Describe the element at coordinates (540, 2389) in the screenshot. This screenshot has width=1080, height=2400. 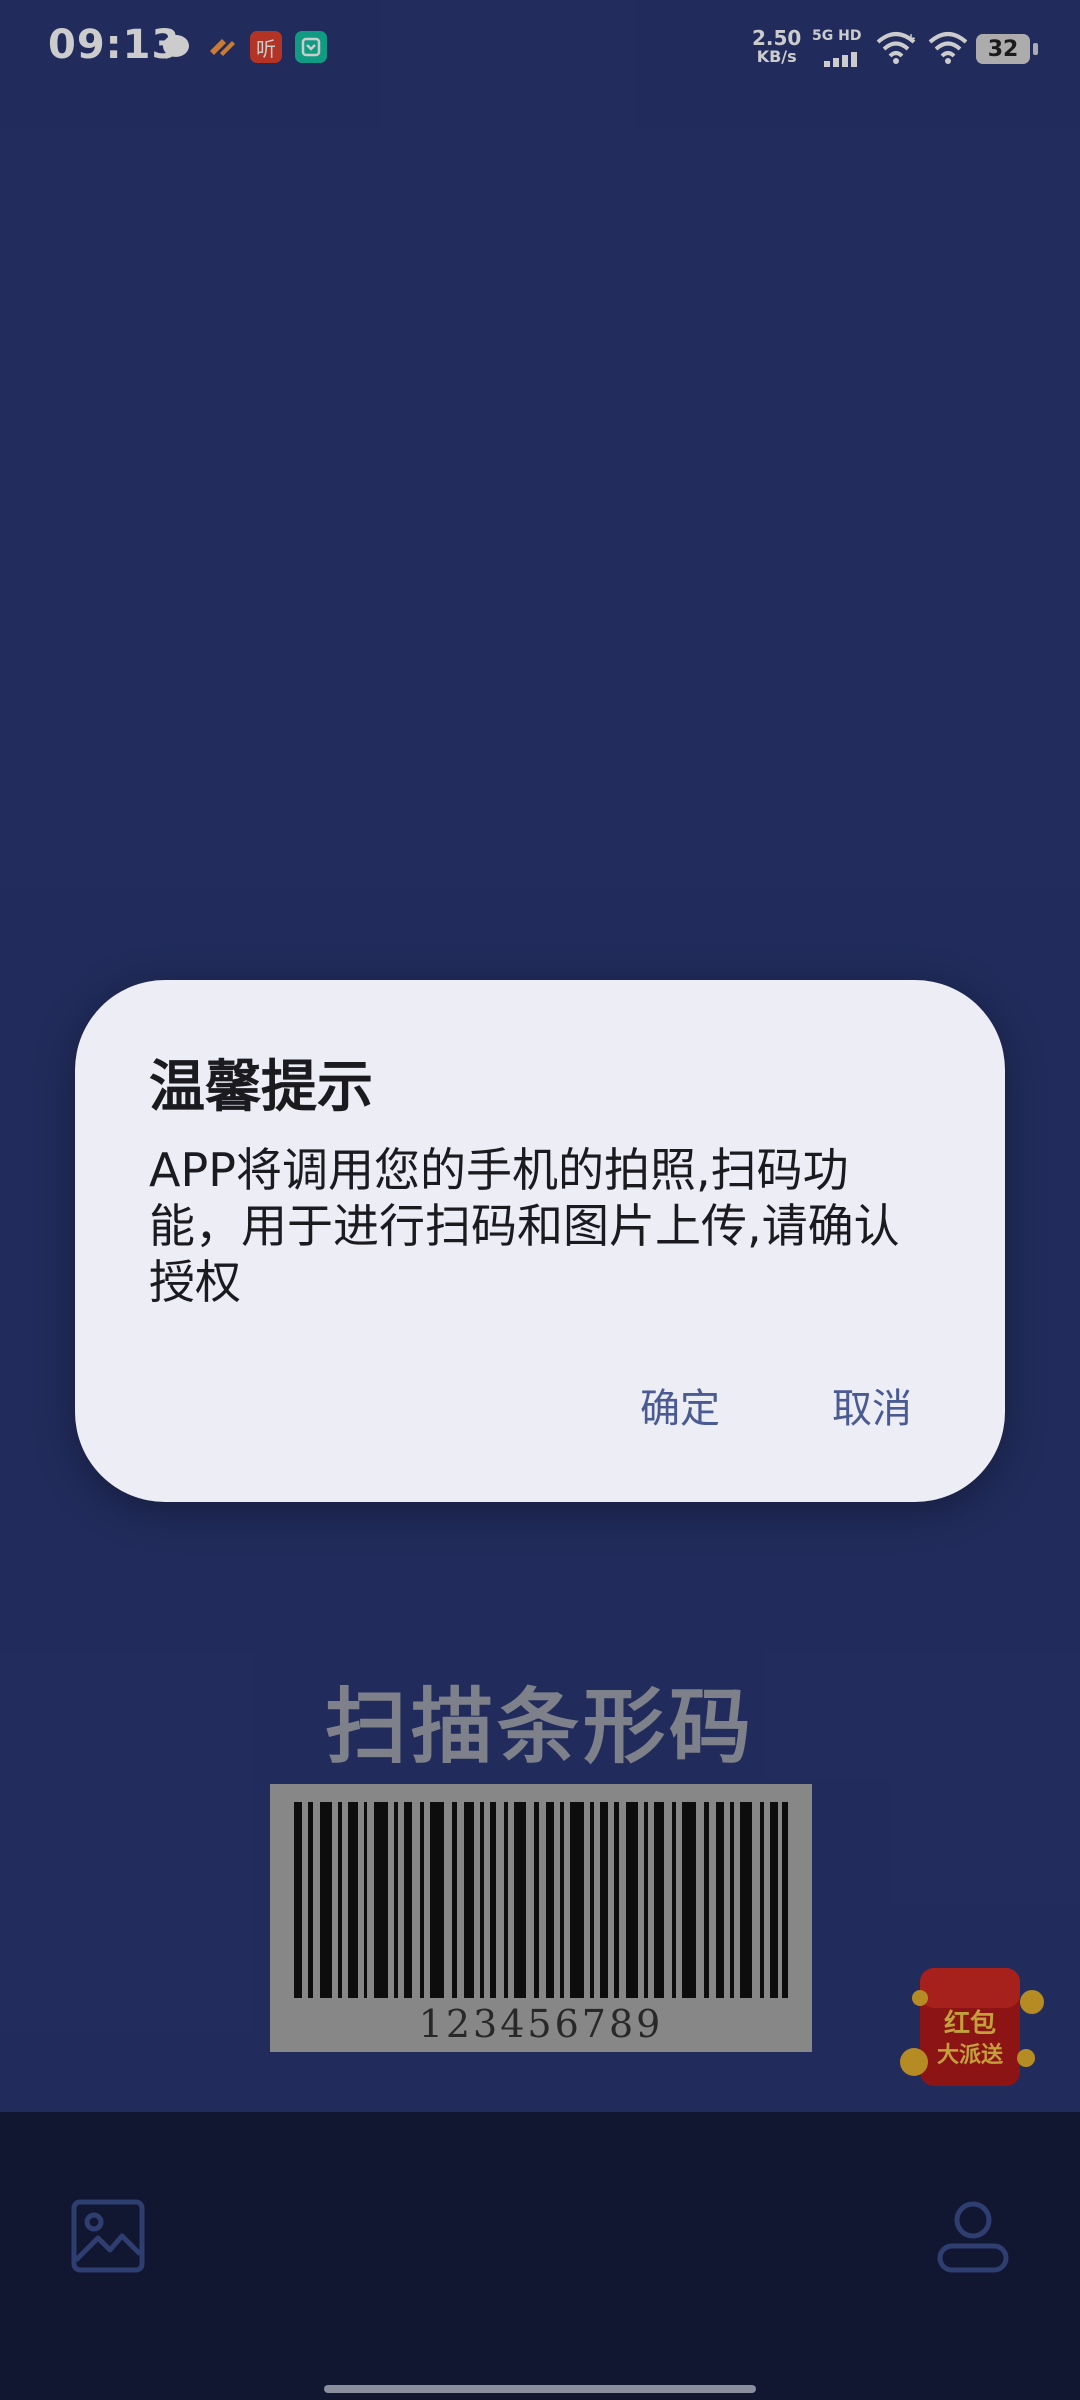
I see `home-indicator` at that location.